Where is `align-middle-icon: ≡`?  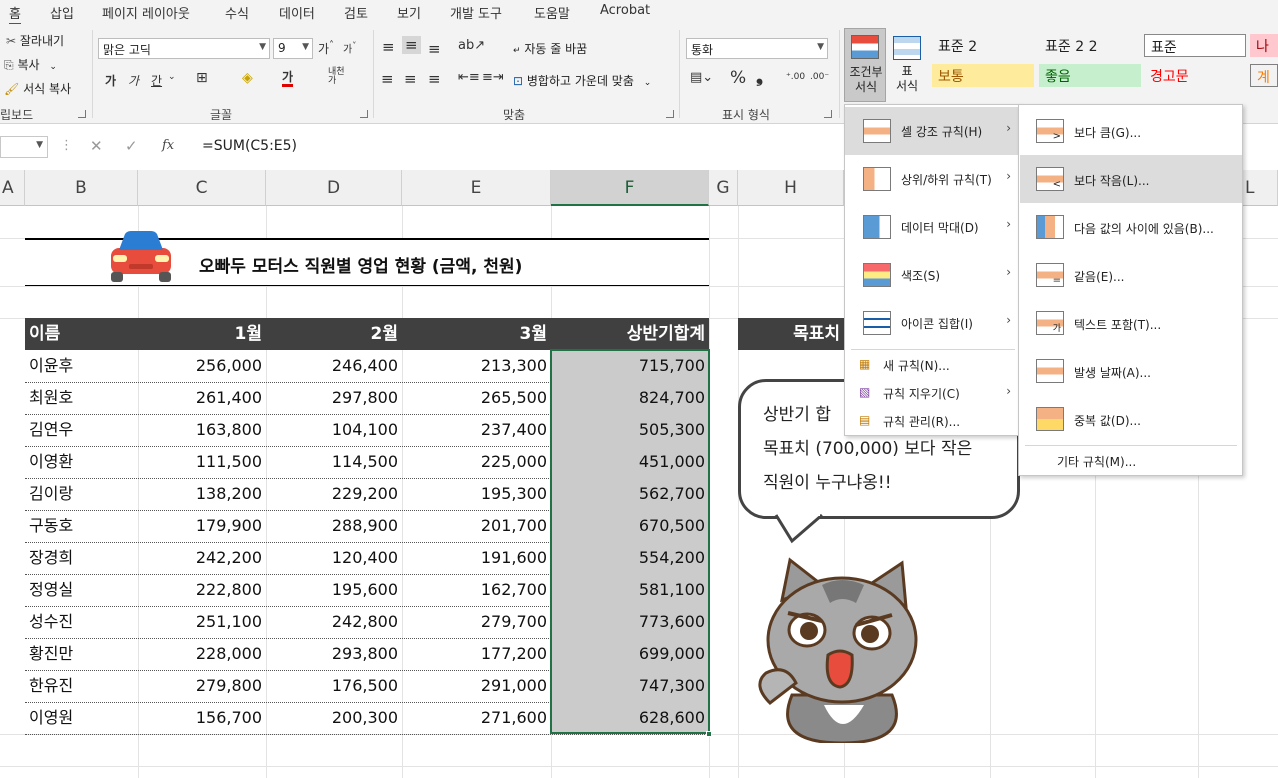
align-middle-icon: ≡ is located at coordinates (411, 45).